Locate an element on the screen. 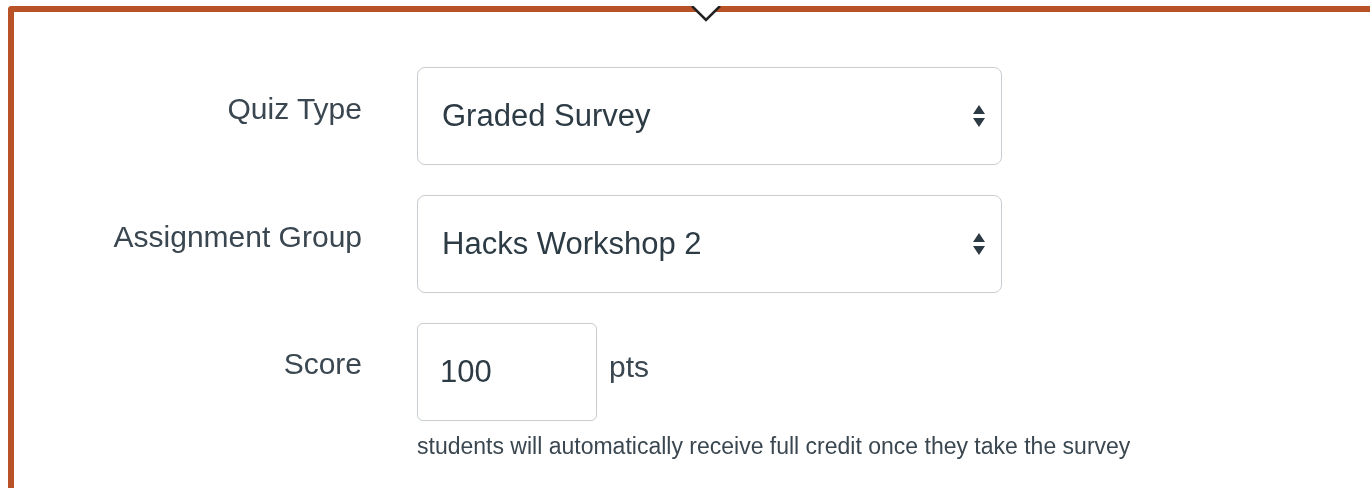  score-input: 100 is located at coordinates (507, 372).